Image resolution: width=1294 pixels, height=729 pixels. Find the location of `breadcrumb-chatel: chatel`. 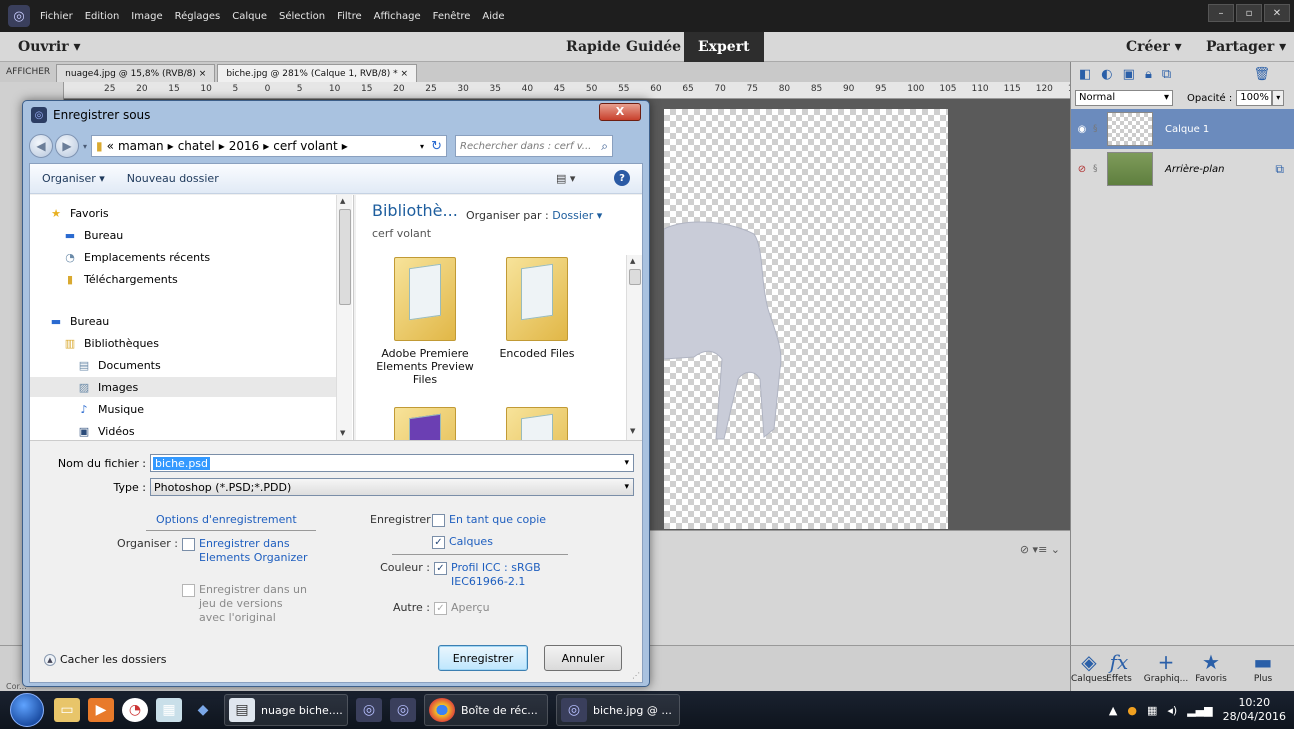

breadcrumb-chatel: chatel is located at coordinates (196, 146).